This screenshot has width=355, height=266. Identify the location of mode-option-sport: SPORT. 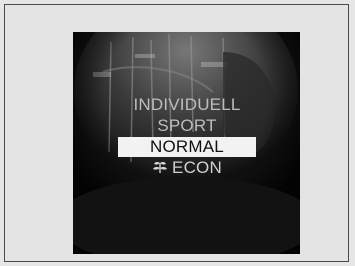
(187, 126).